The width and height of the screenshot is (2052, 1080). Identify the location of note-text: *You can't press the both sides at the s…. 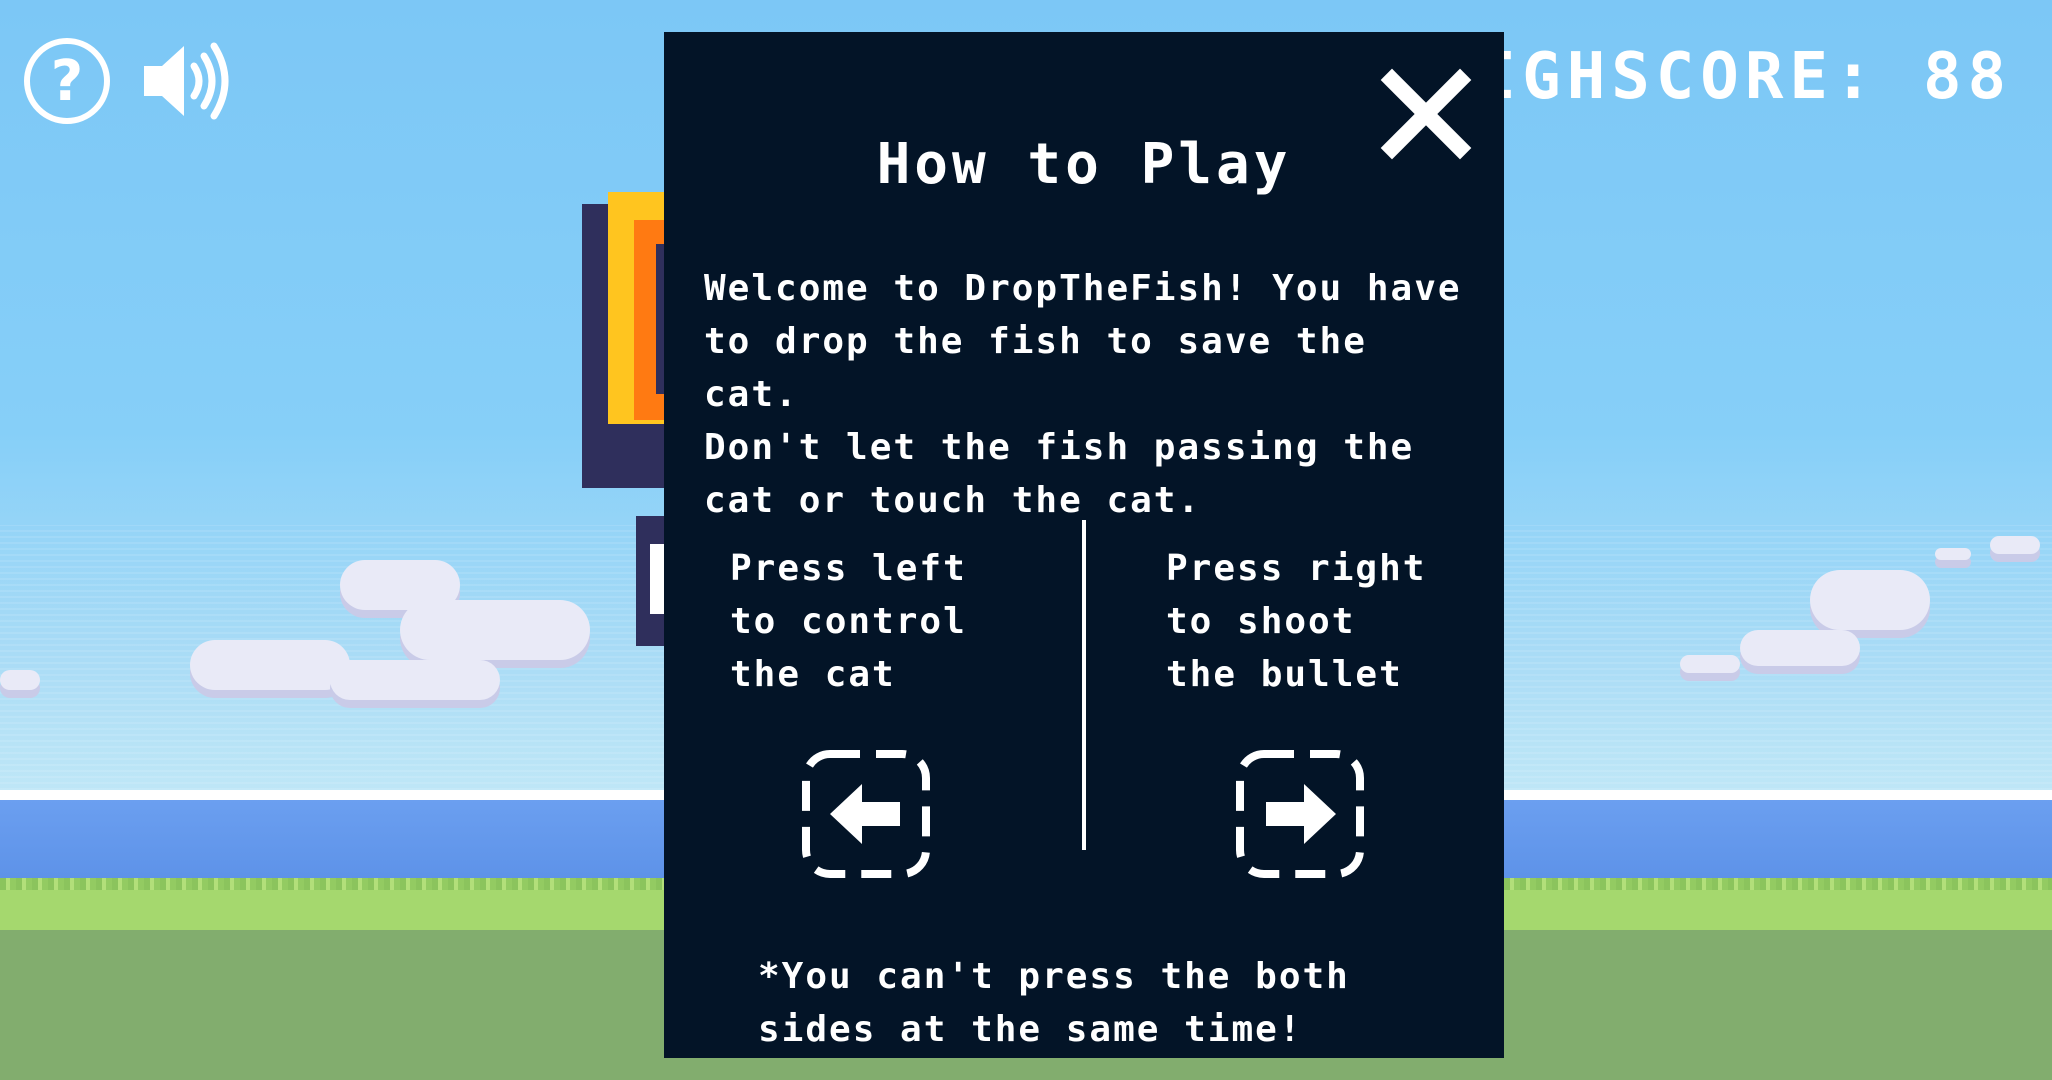
(1054, 1003).